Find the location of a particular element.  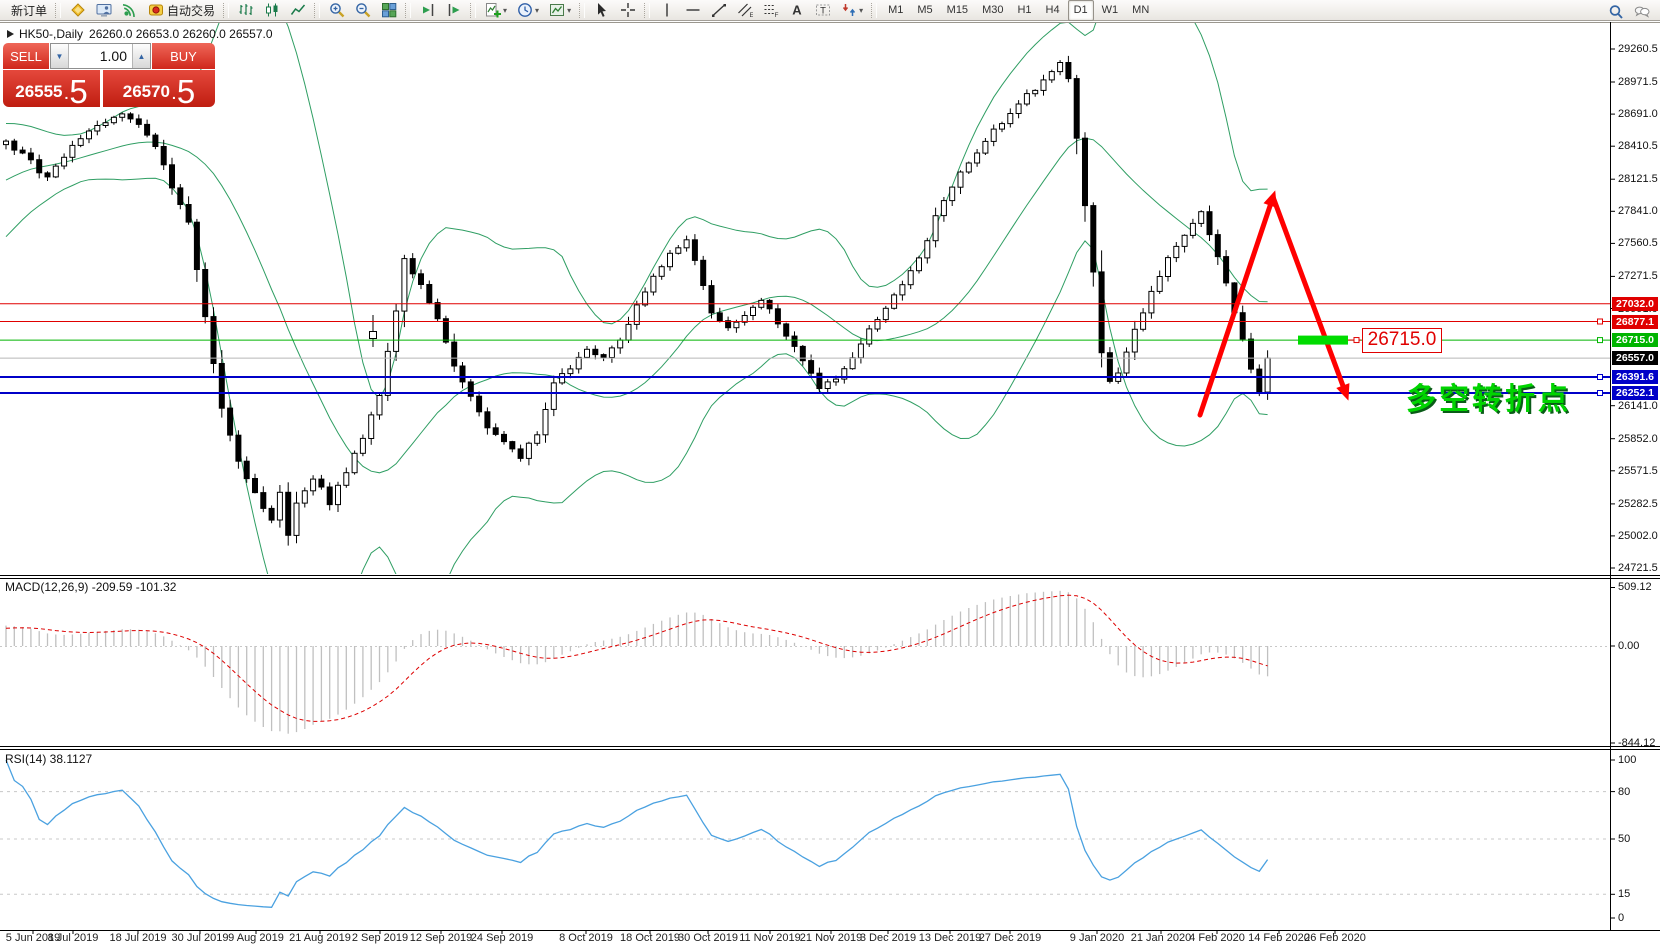

timeframe-m1-button: M1 is located at coordinates (895, 10).